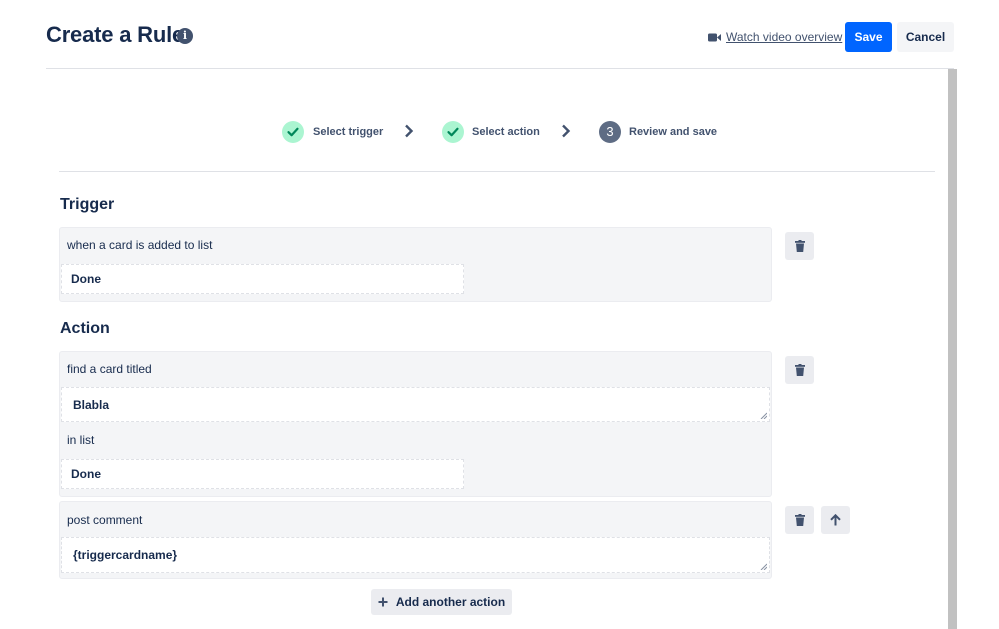 The height and width of the screenshot is (629, 999). I want to click on card-title-value: Blabla, so click(91, 404).